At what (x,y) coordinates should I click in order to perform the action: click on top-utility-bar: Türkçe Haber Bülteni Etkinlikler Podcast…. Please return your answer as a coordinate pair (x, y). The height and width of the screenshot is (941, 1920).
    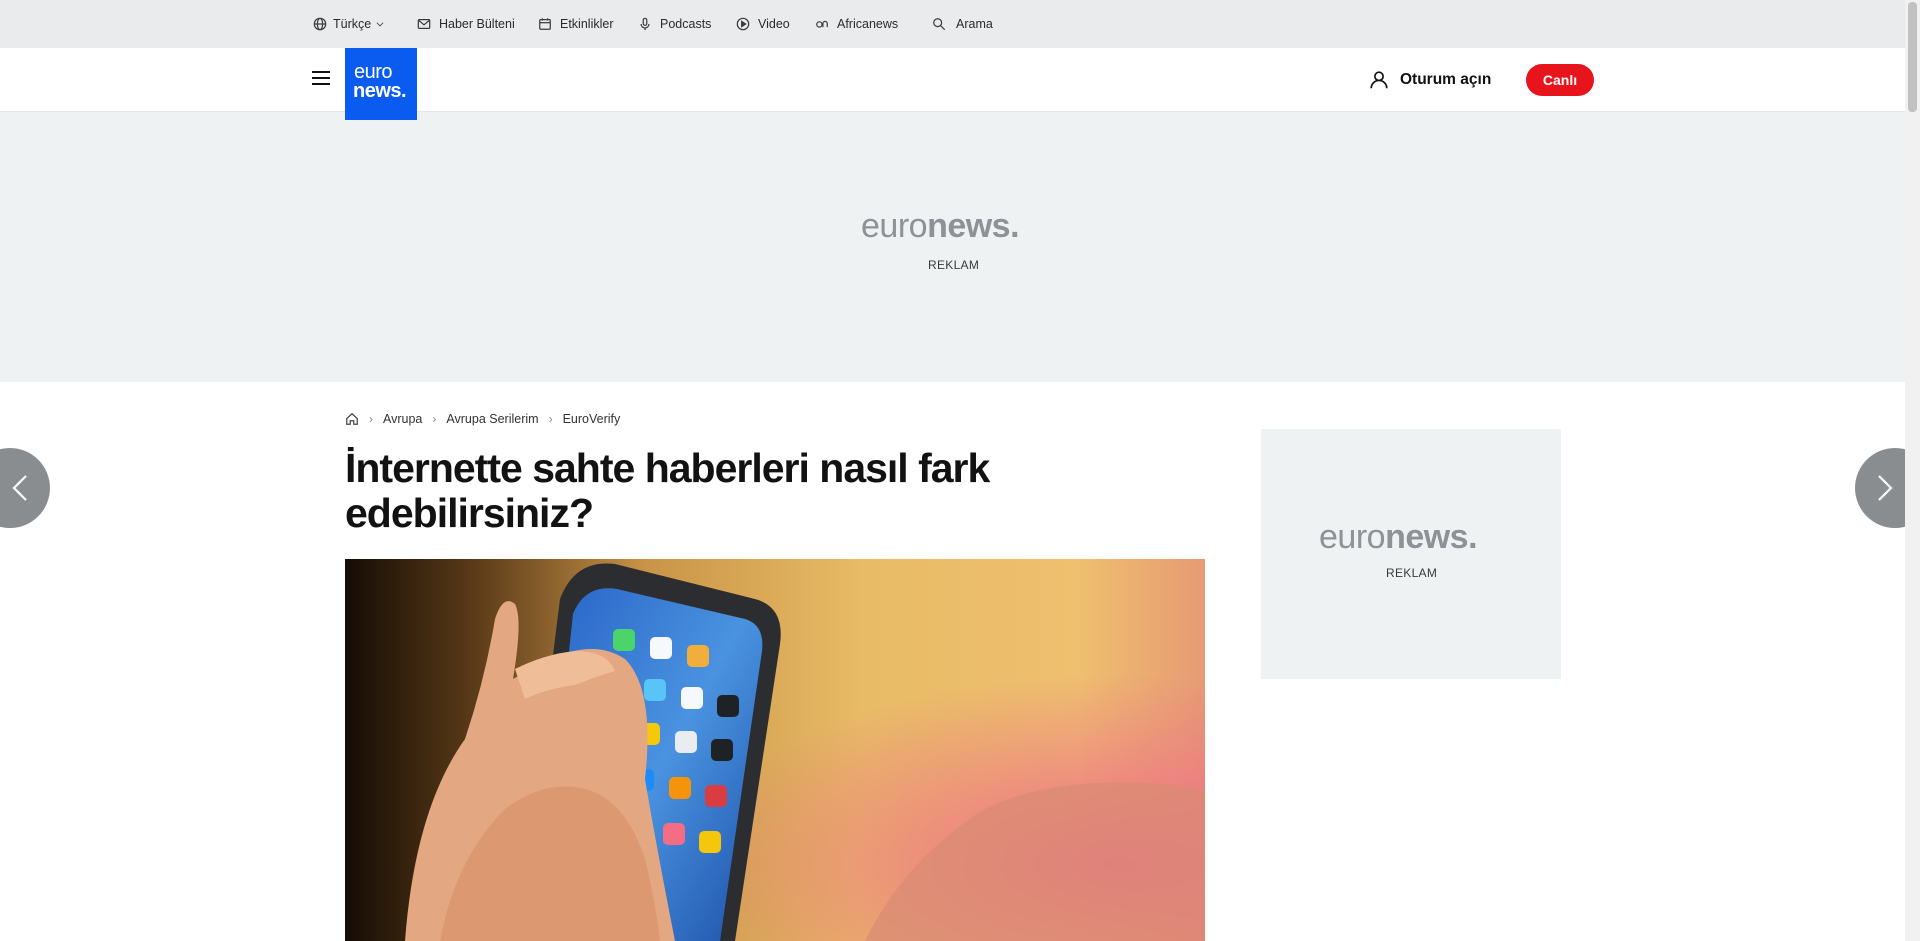
    Looking at the image, I should click on (952, 24).